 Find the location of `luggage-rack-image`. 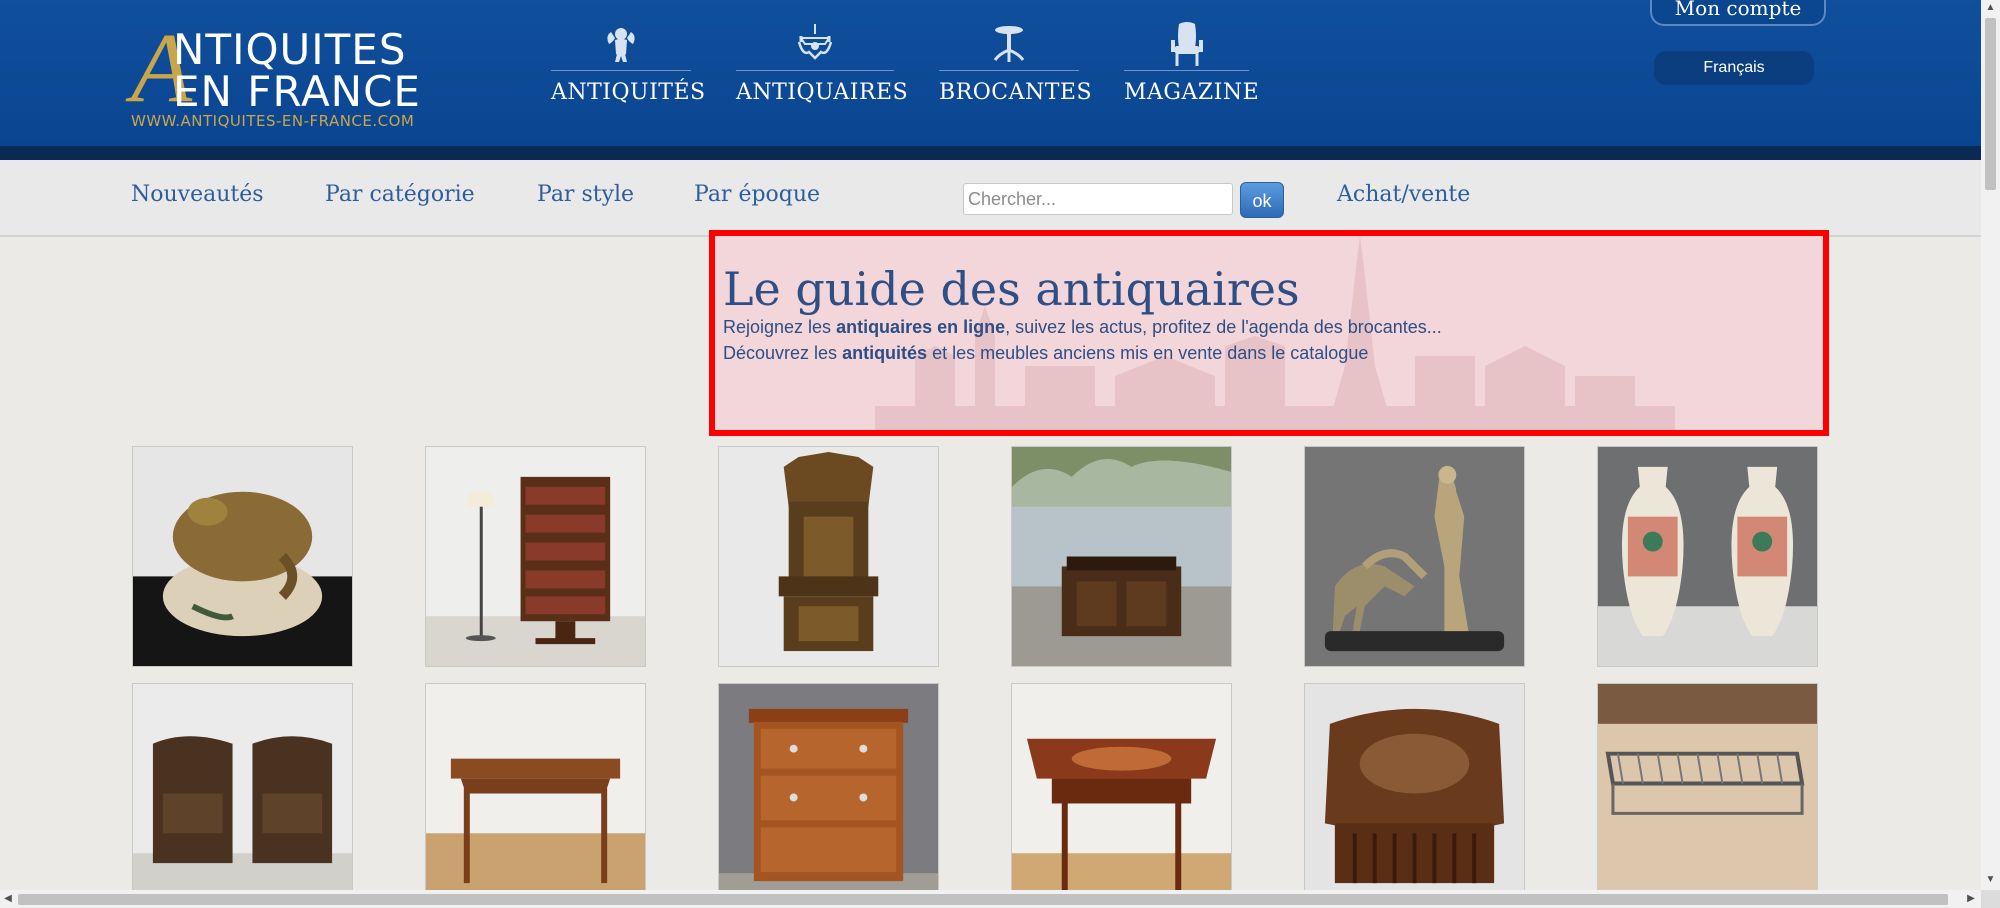

luggage-rack-image is located at coordinates (1707, 793).